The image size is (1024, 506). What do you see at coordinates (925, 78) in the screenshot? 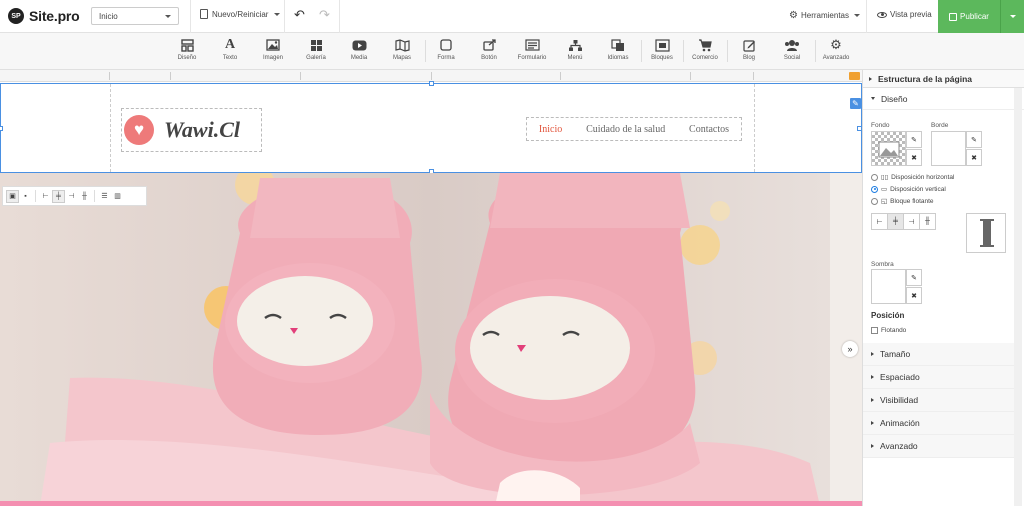
I see `page-structure-title: Estructura de la página` at bounding box center [925, 78].